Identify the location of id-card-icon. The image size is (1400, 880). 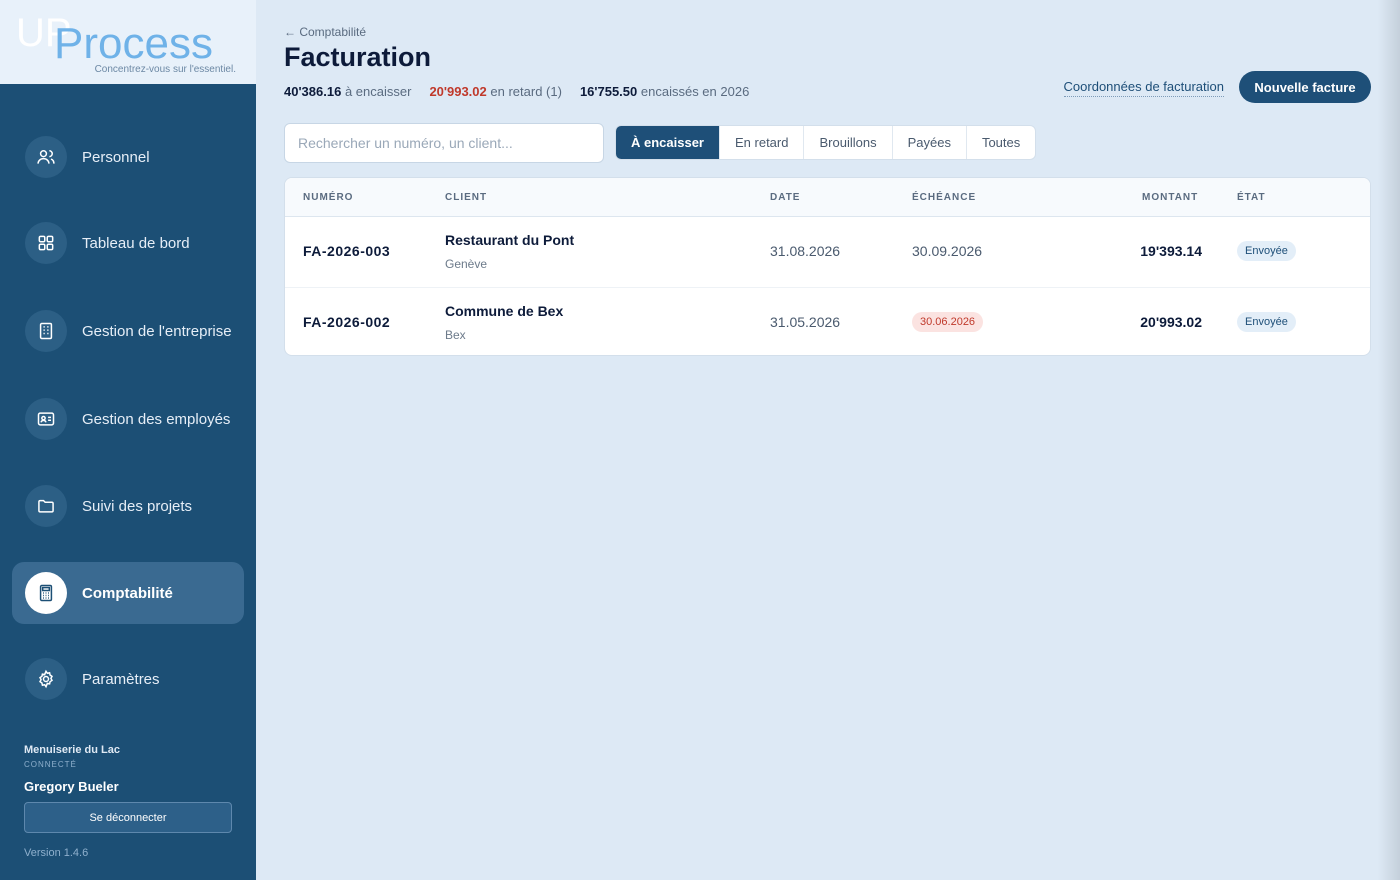
(46, 419).